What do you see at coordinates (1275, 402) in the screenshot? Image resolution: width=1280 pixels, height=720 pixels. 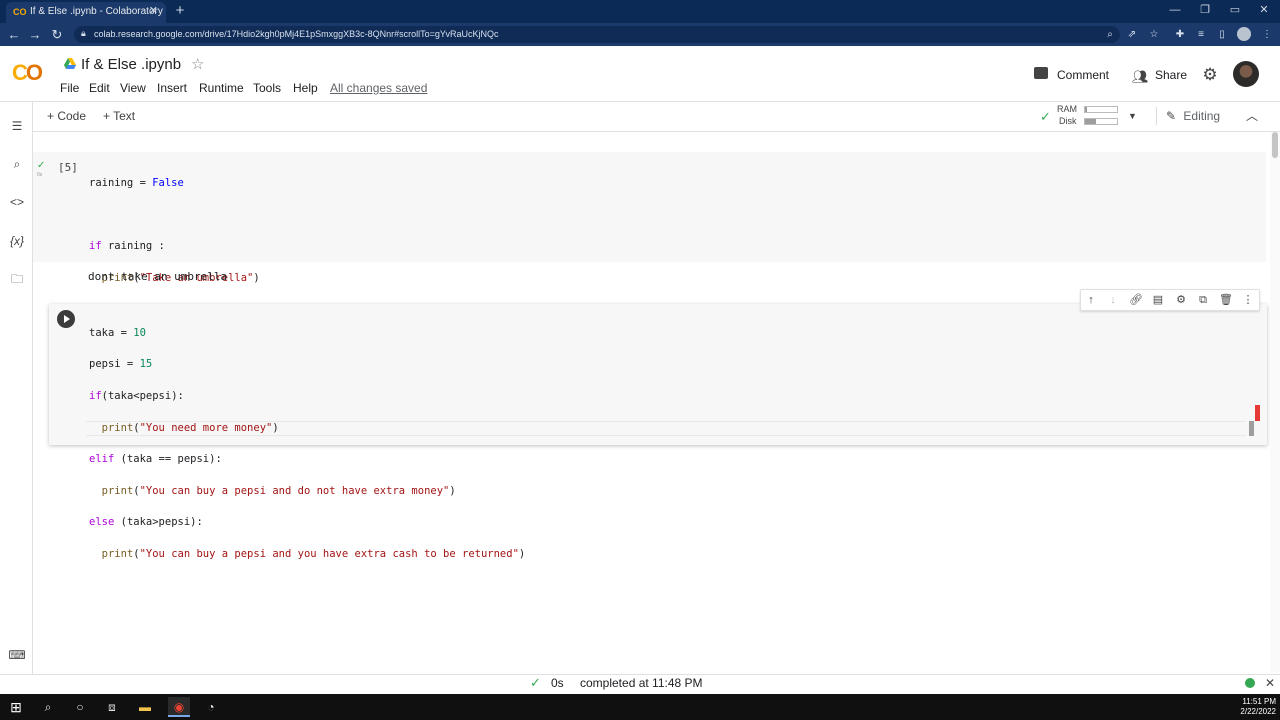 I see `notebook-scrollbar` at bounding box center [1275, 402].